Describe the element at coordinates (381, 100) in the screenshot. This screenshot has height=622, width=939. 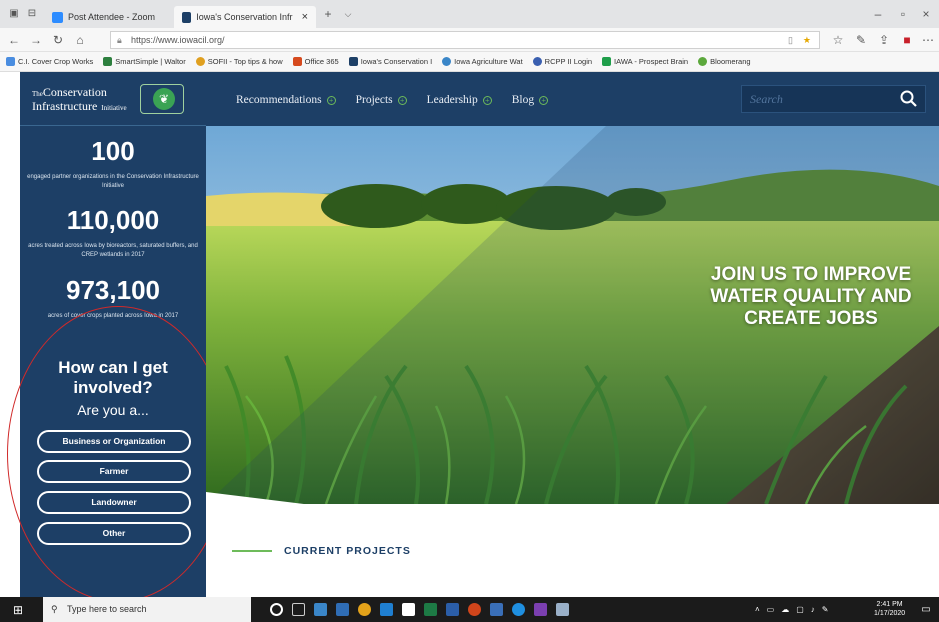
I see `menu-item-projects: Projects +` at that location.